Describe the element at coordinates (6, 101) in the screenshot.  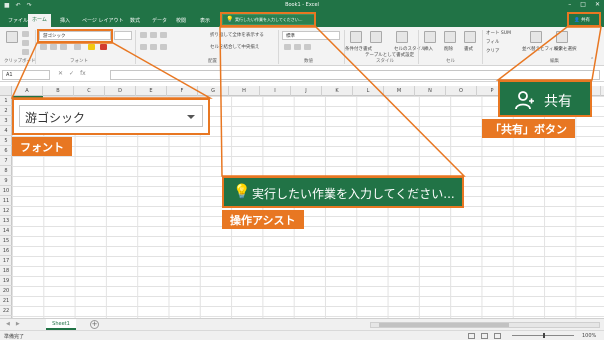
I see `row-header: 1` at that location.